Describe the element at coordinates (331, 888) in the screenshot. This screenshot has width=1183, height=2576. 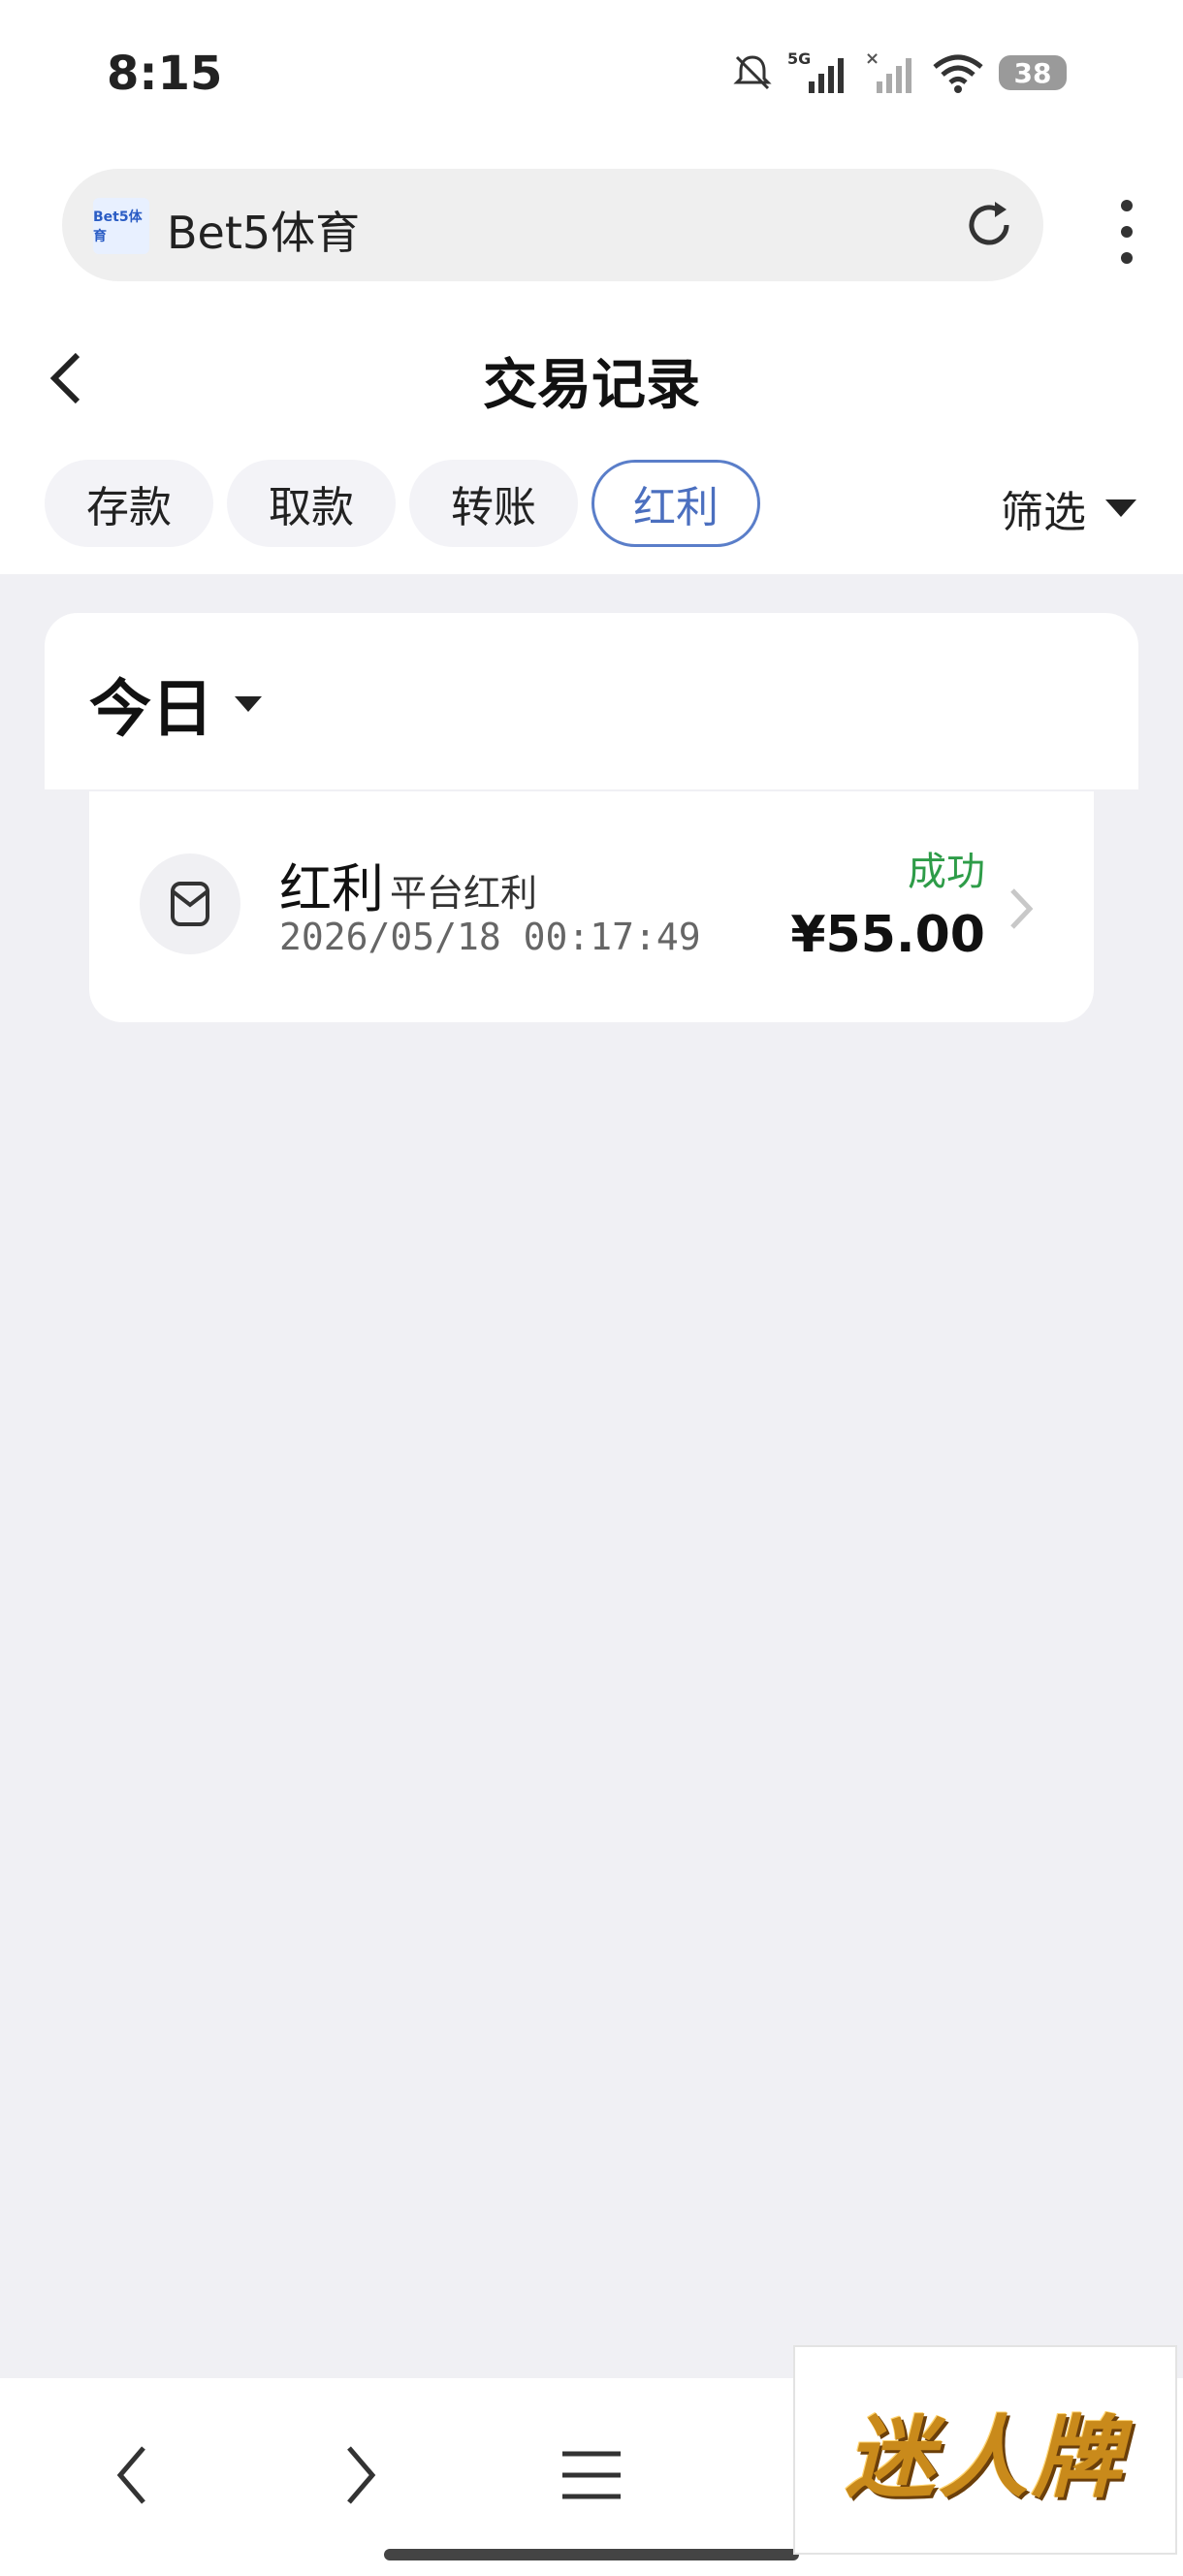
I see `record-type: 红利` at that location.